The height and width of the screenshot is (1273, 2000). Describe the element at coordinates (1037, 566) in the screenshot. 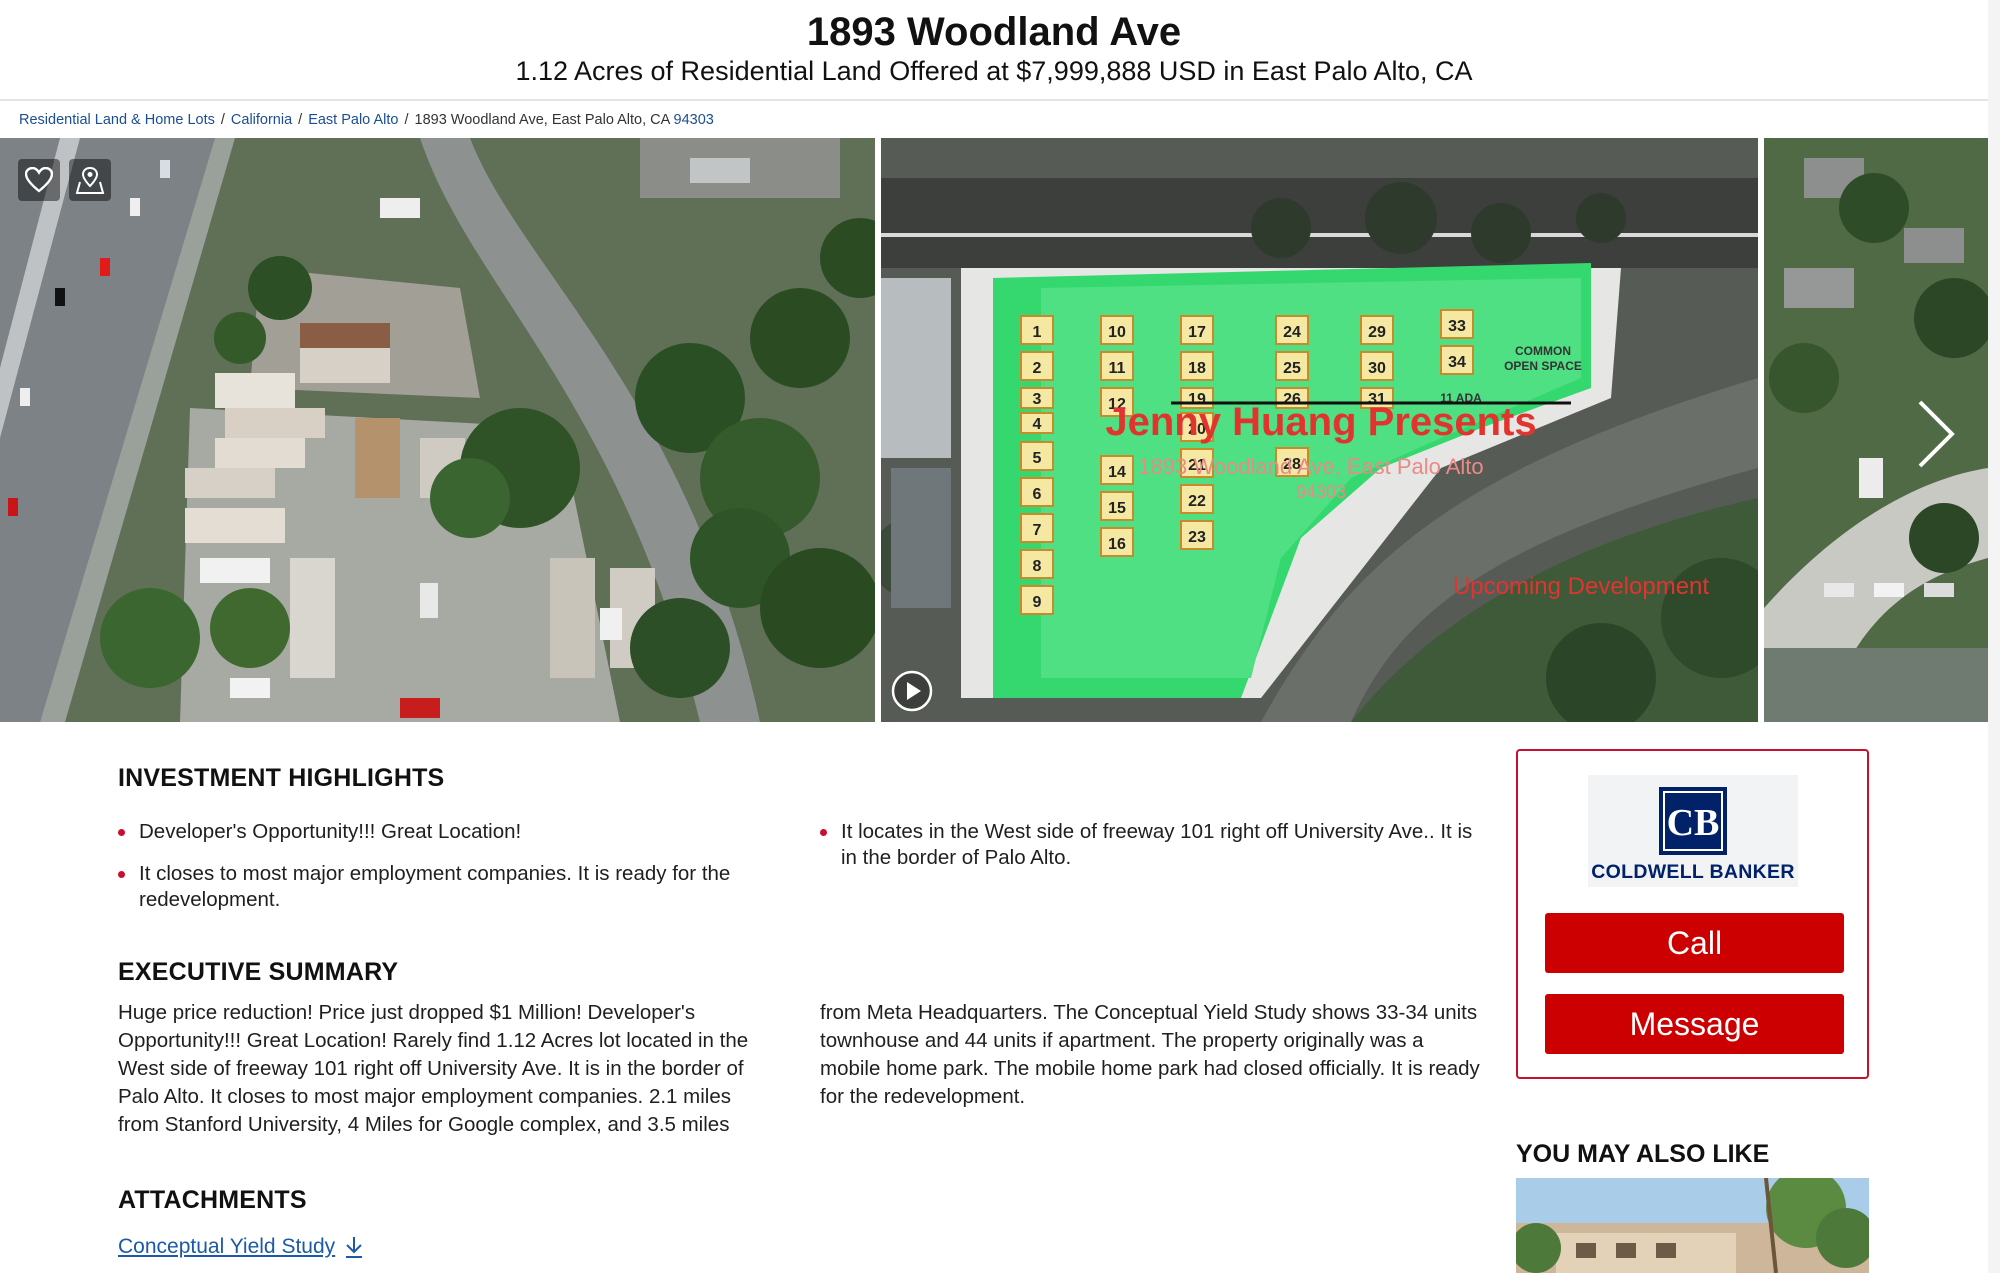

I see `site-plan-lot-number: 8` at that location.